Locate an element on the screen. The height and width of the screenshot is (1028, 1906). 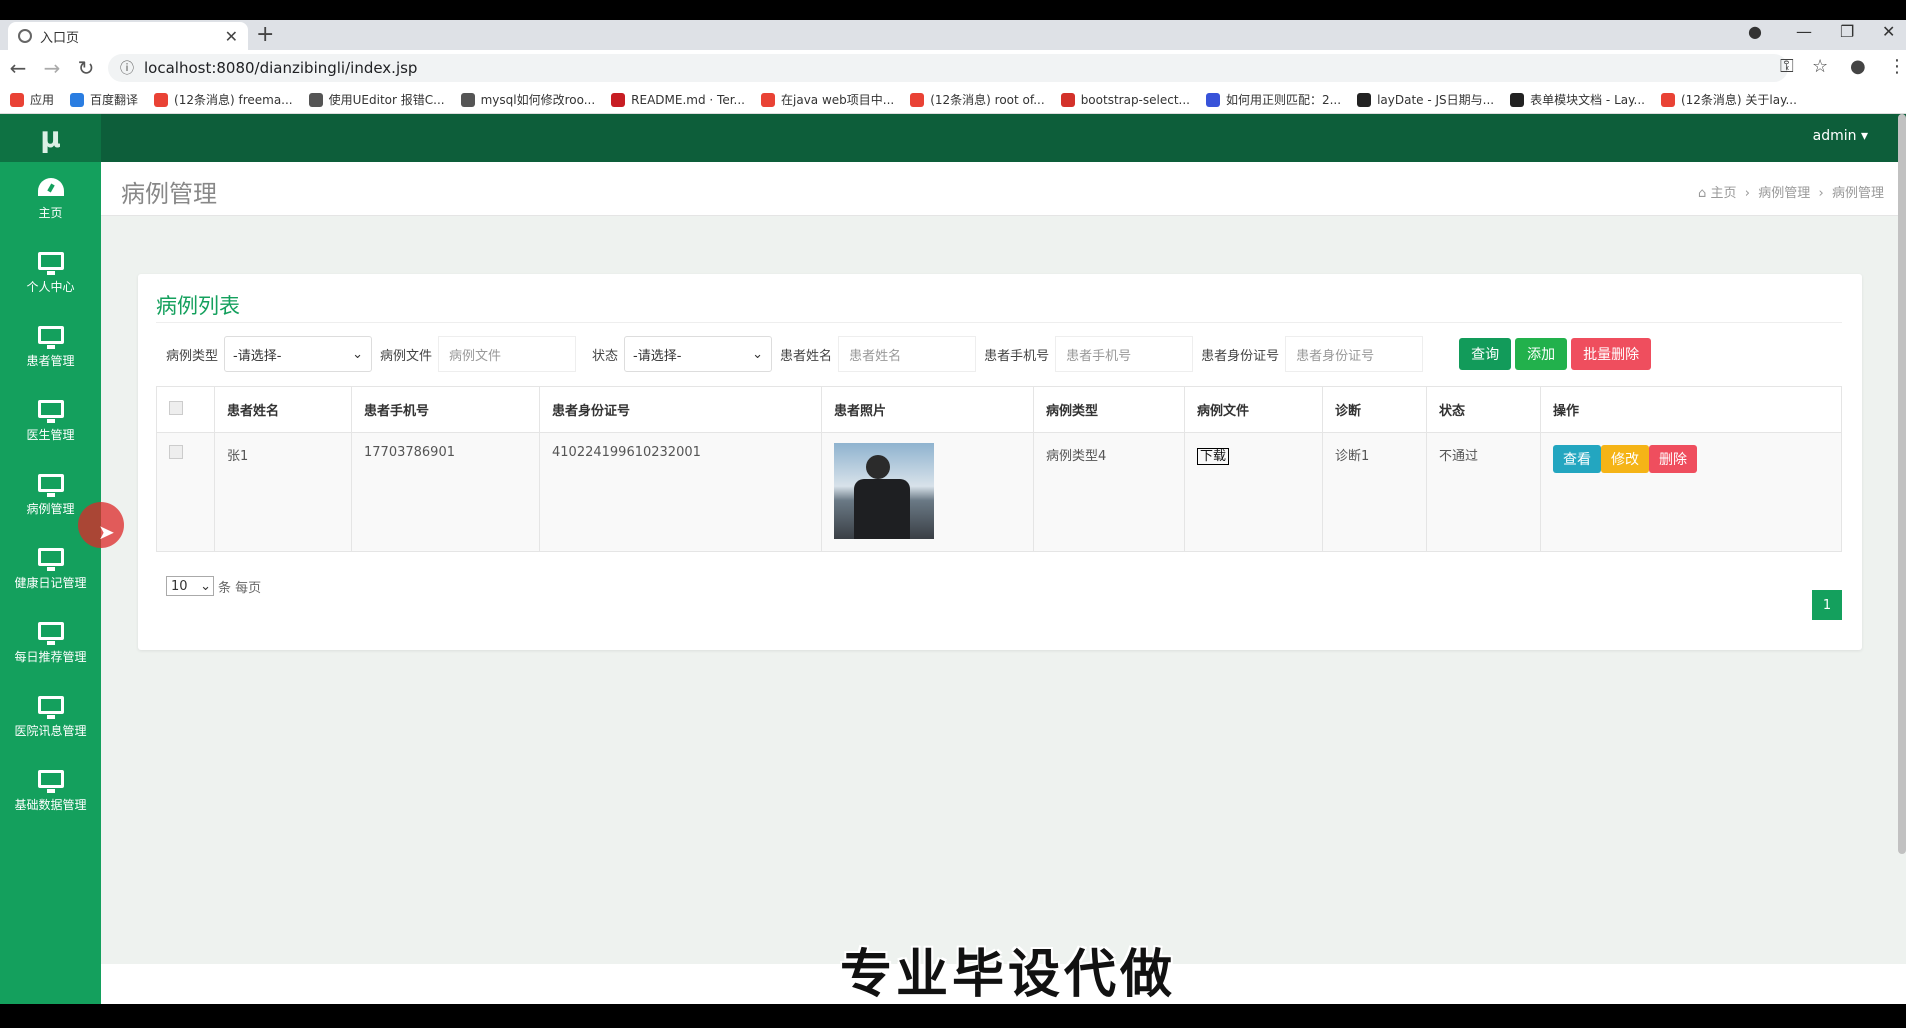
photo-head is located at coordinates (878, 467).